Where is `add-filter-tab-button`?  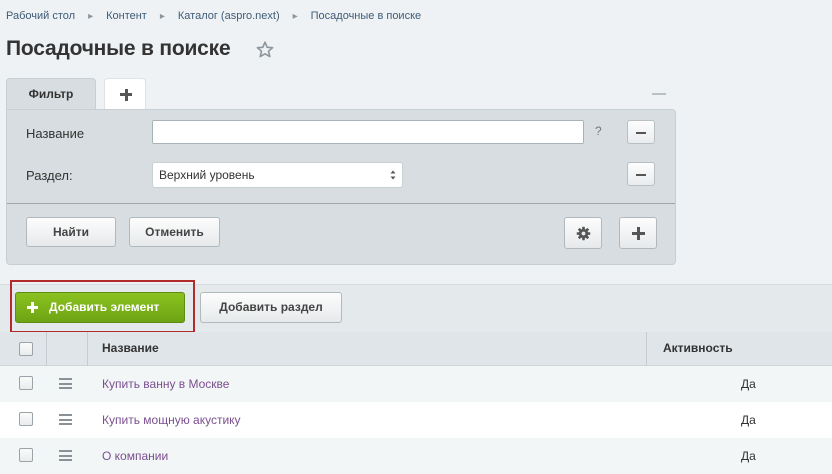
add-filter-tab-button is located at coordinates (125, 94).